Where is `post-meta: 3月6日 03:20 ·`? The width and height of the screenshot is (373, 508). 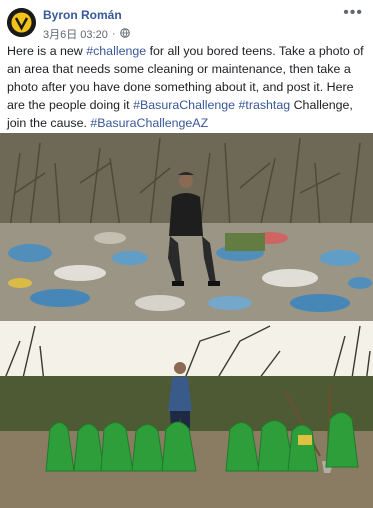 post-meta: 3月6日 03:20 · is located at coordinates (86, 34).